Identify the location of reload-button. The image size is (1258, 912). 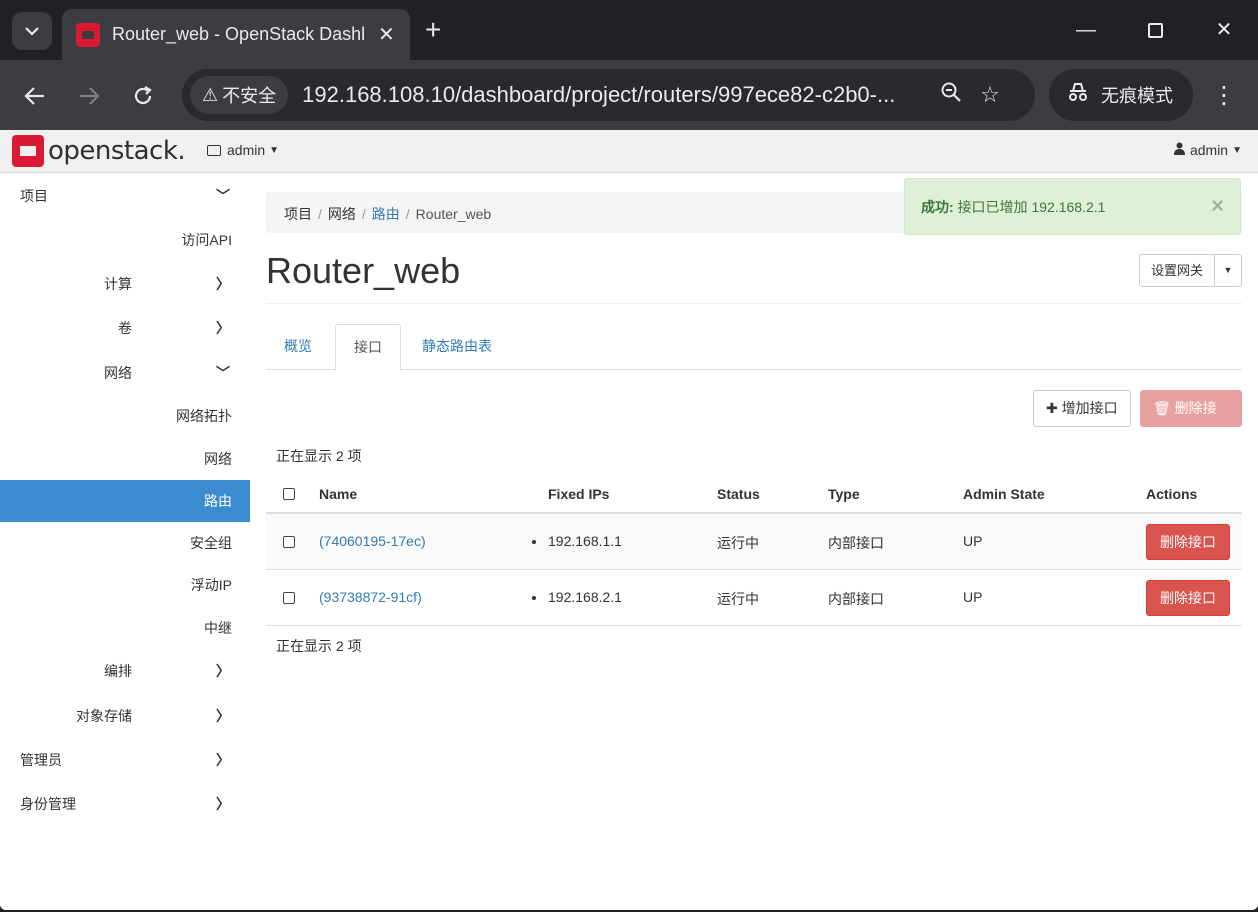
(143, 96).